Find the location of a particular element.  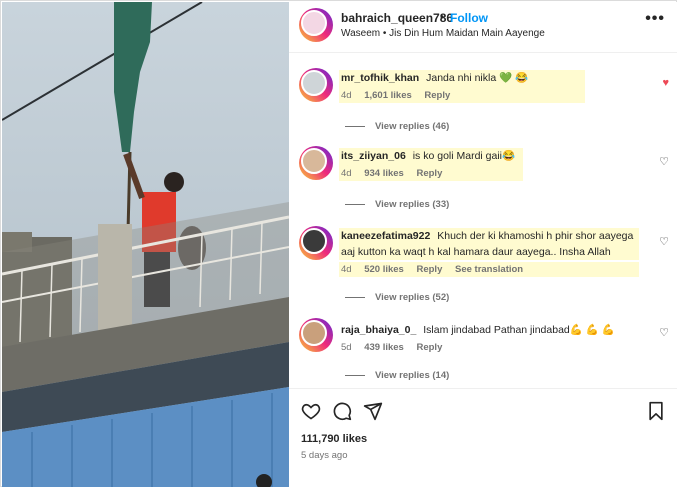

comment-likes: 934 likes is located at coordinates (384, 173).